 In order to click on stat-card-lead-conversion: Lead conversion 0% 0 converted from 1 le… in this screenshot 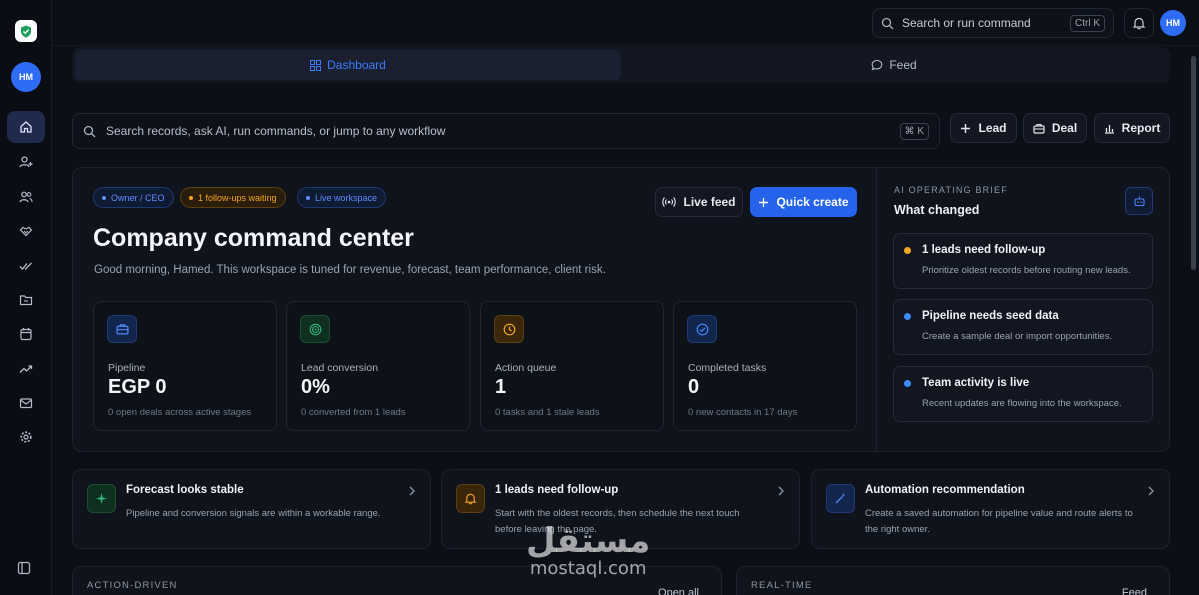, I will do `click(378, 366)`.